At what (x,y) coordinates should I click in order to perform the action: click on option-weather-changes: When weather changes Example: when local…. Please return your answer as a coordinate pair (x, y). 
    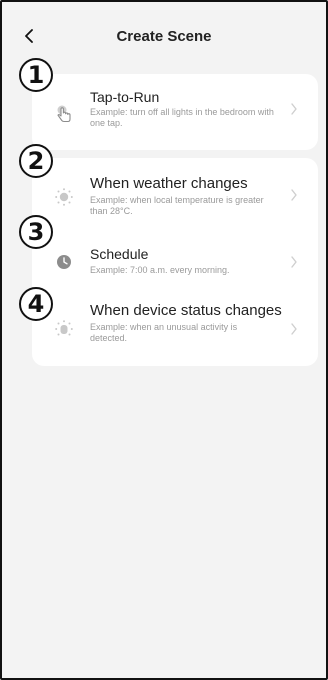
    Looking at the image, I should click on (175, 194).